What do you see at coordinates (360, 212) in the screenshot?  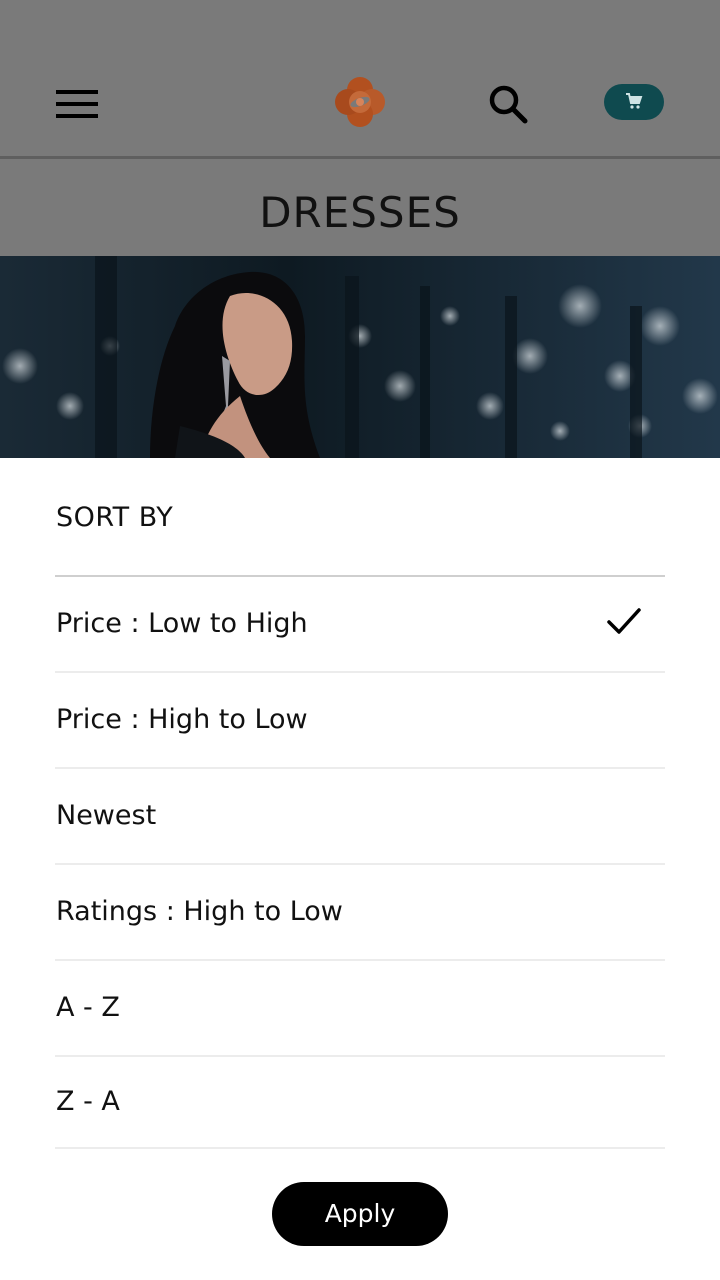 I see `category-title: DRESSES` at bounding box center [360, 212].